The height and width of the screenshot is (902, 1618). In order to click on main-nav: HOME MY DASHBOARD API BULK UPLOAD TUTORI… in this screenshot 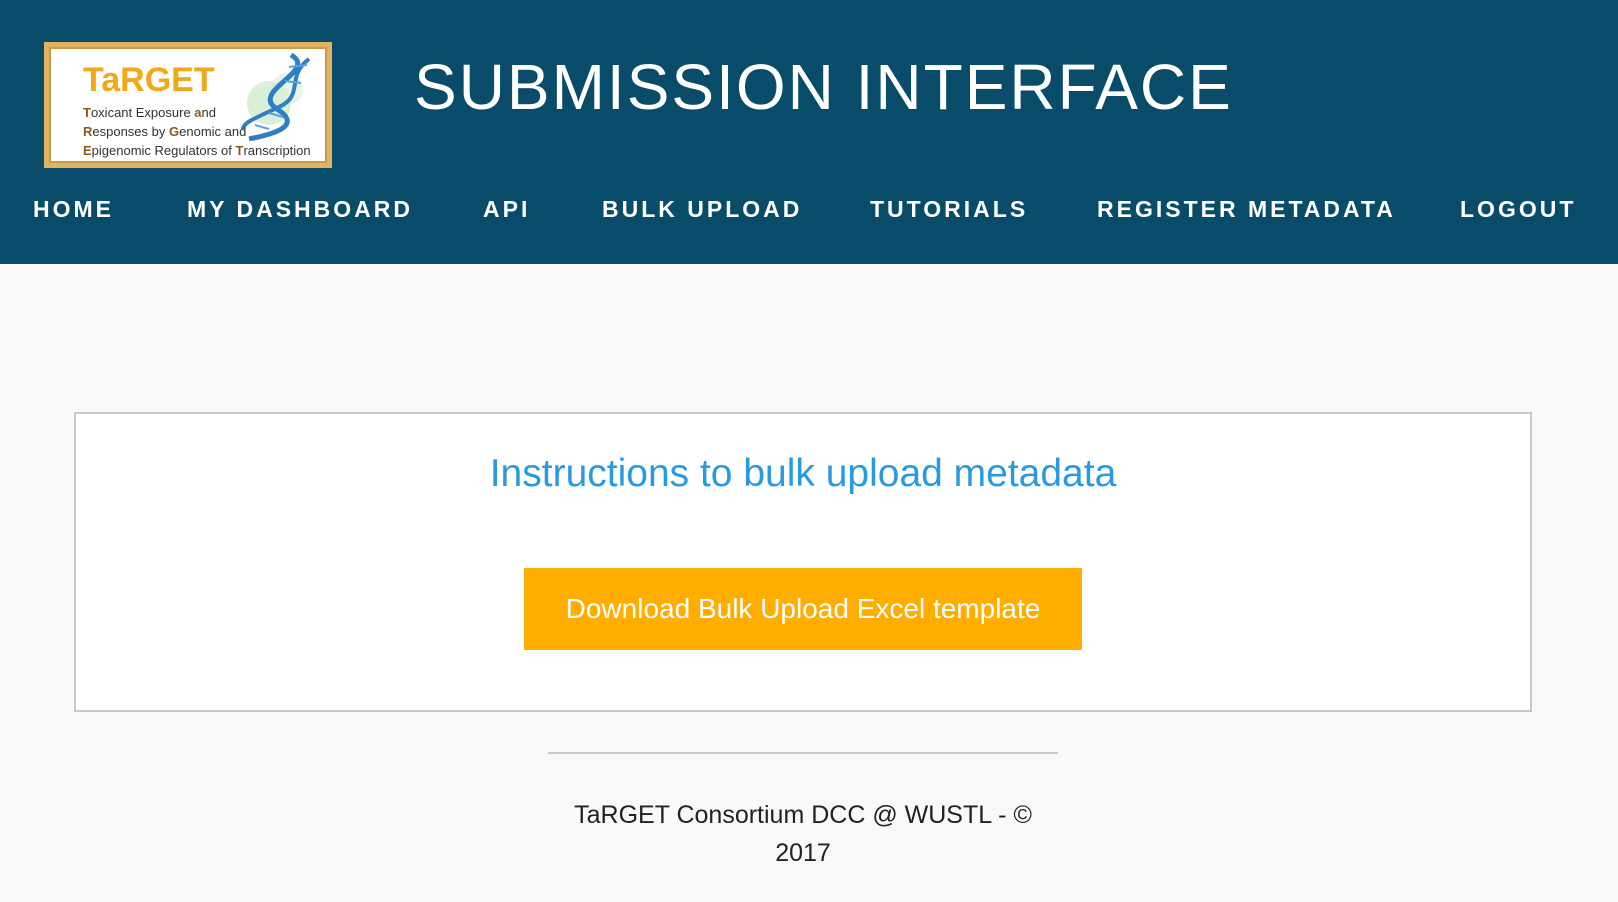, I will do `click(809, 216)`.